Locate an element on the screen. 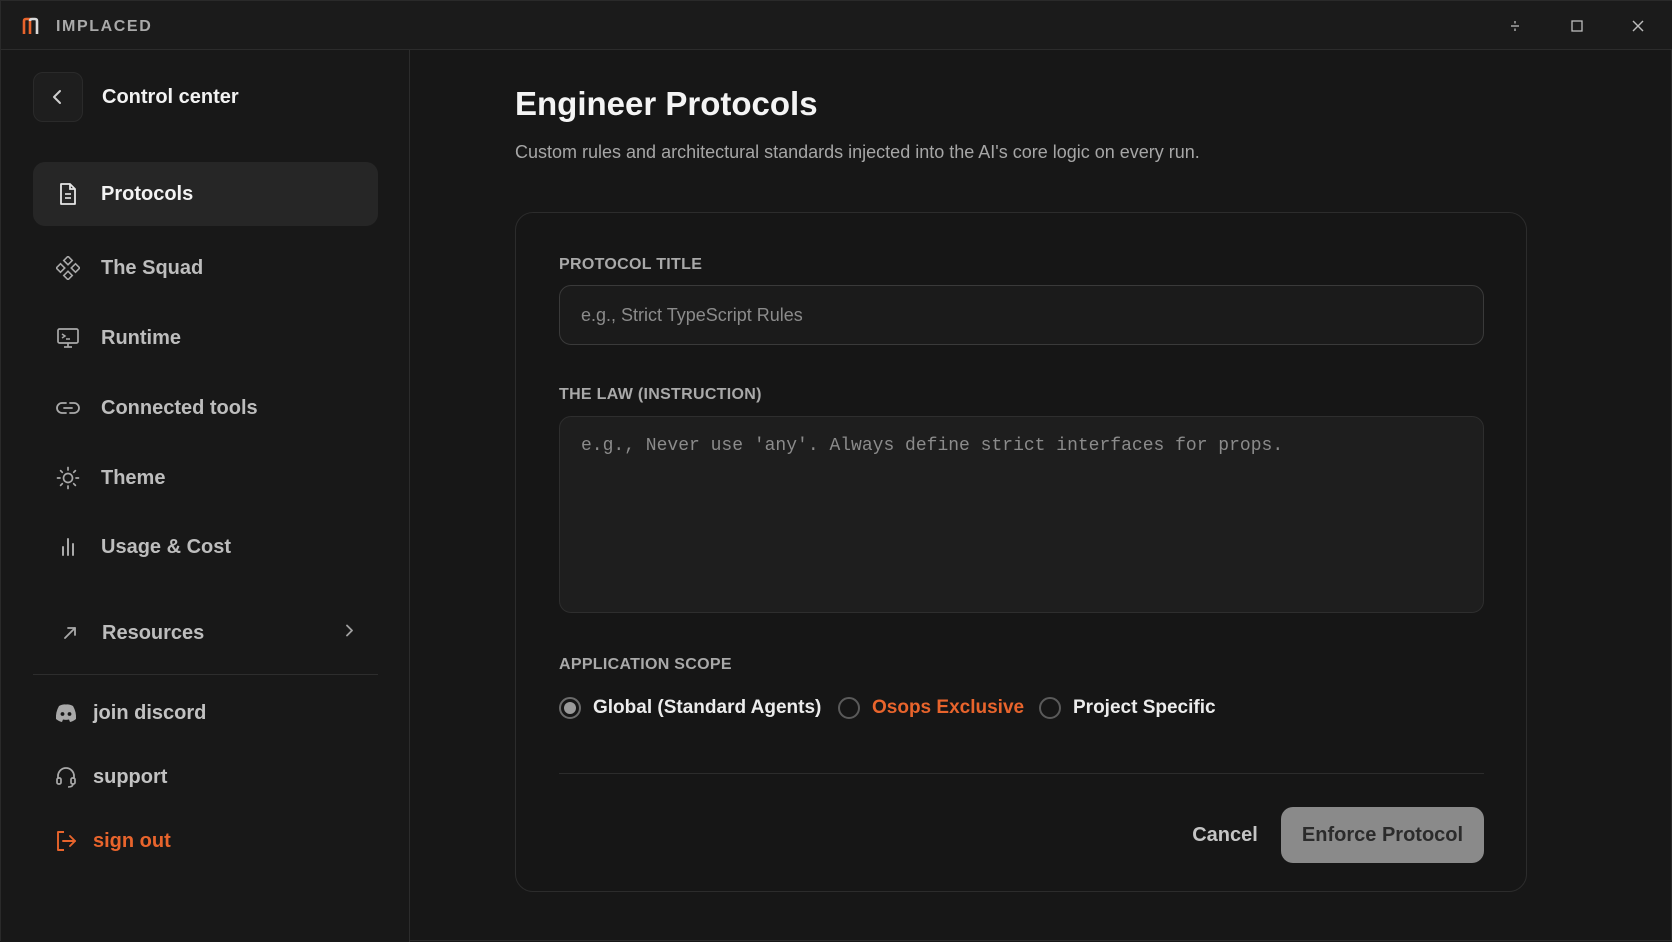  bar-chart-icon is located at coordinates (68, 547).